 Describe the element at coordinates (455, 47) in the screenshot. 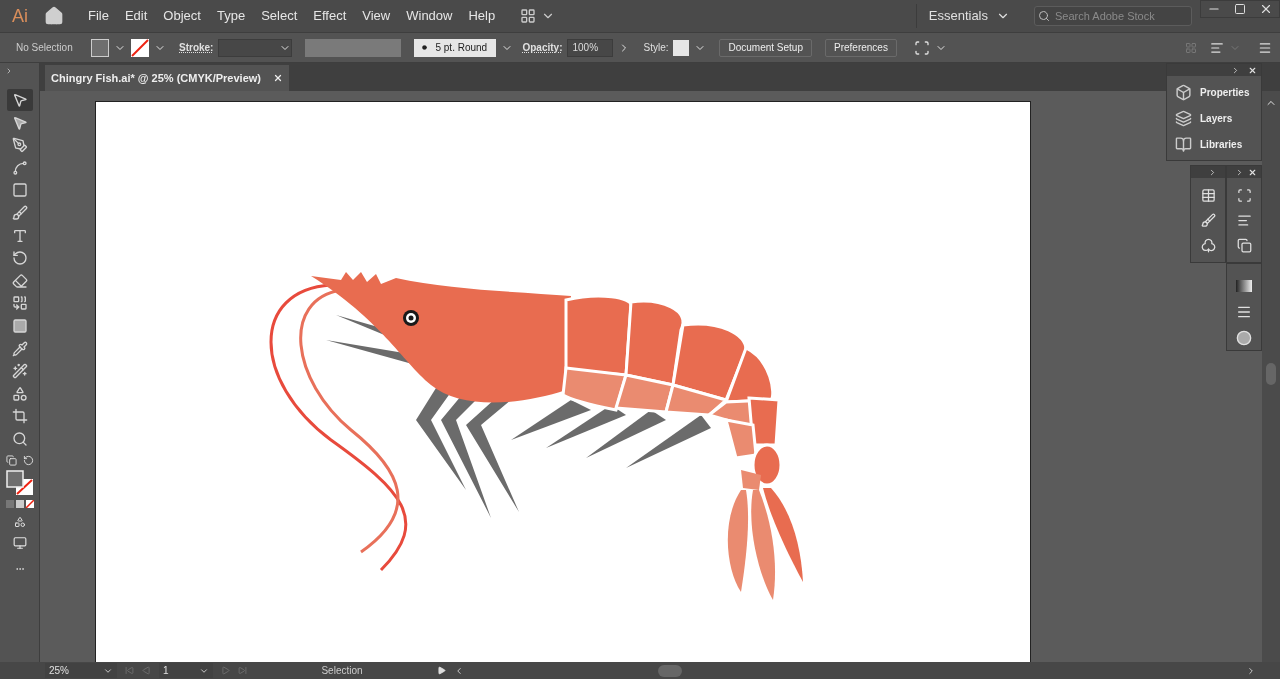

I see `brush-dropdown: 5 pt. Round` at that location.